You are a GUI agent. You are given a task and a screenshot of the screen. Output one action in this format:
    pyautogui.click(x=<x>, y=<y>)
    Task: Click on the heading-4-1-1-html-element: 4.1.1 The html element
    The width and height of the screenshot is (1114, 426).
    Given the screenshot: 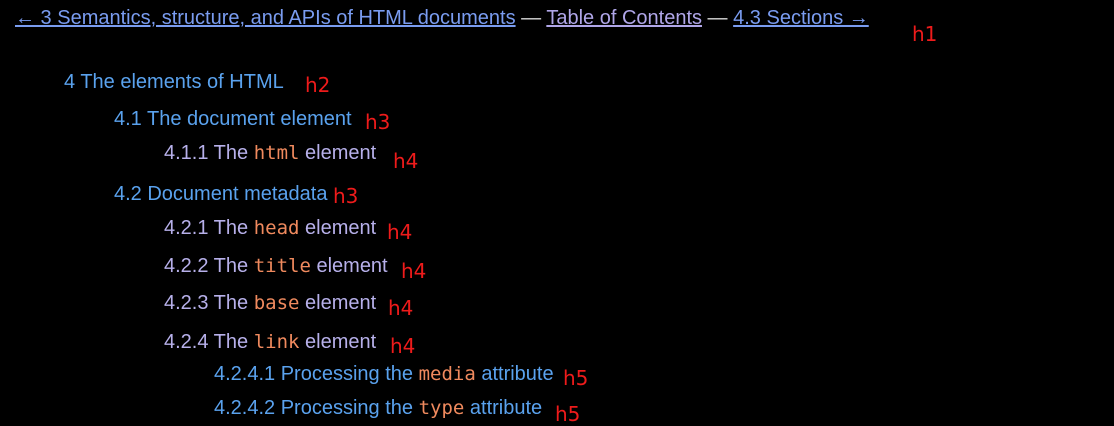 What is the action you would take?
    pyautogui.click(x=270, y=153)
    